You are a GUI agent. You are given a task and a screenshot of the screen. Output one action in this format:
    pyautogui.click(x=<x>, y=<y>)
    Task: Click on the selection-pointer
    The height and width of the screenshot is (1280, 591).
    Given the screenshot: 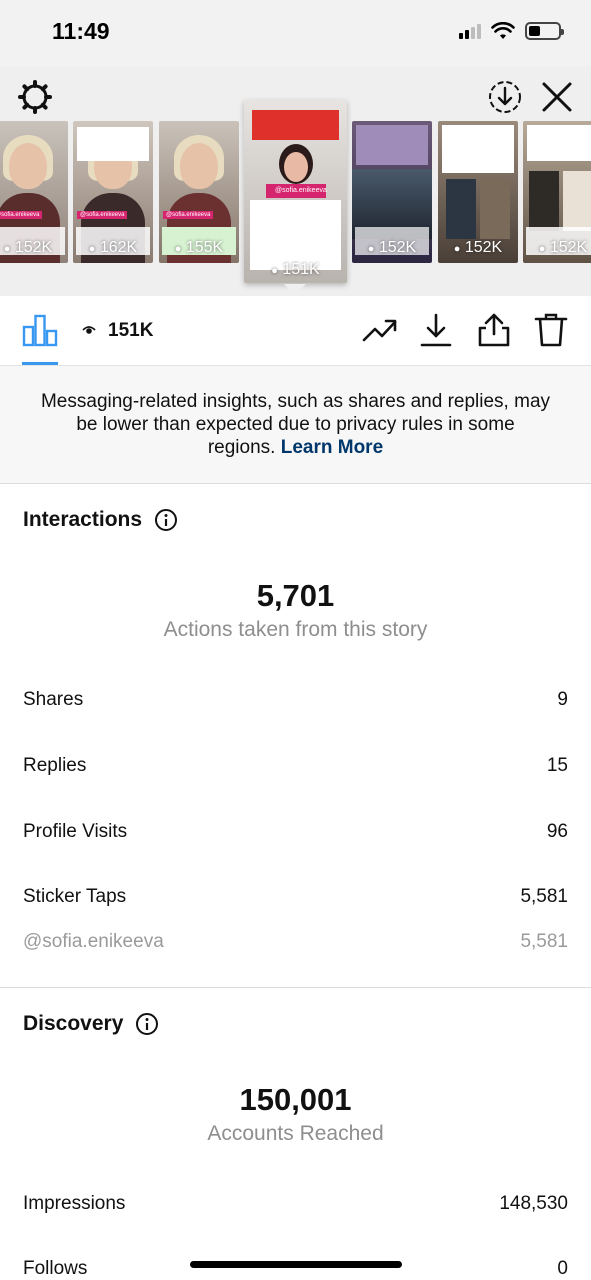 What is the action you would take?
    pyautogui.click(x=295, y=289)
    